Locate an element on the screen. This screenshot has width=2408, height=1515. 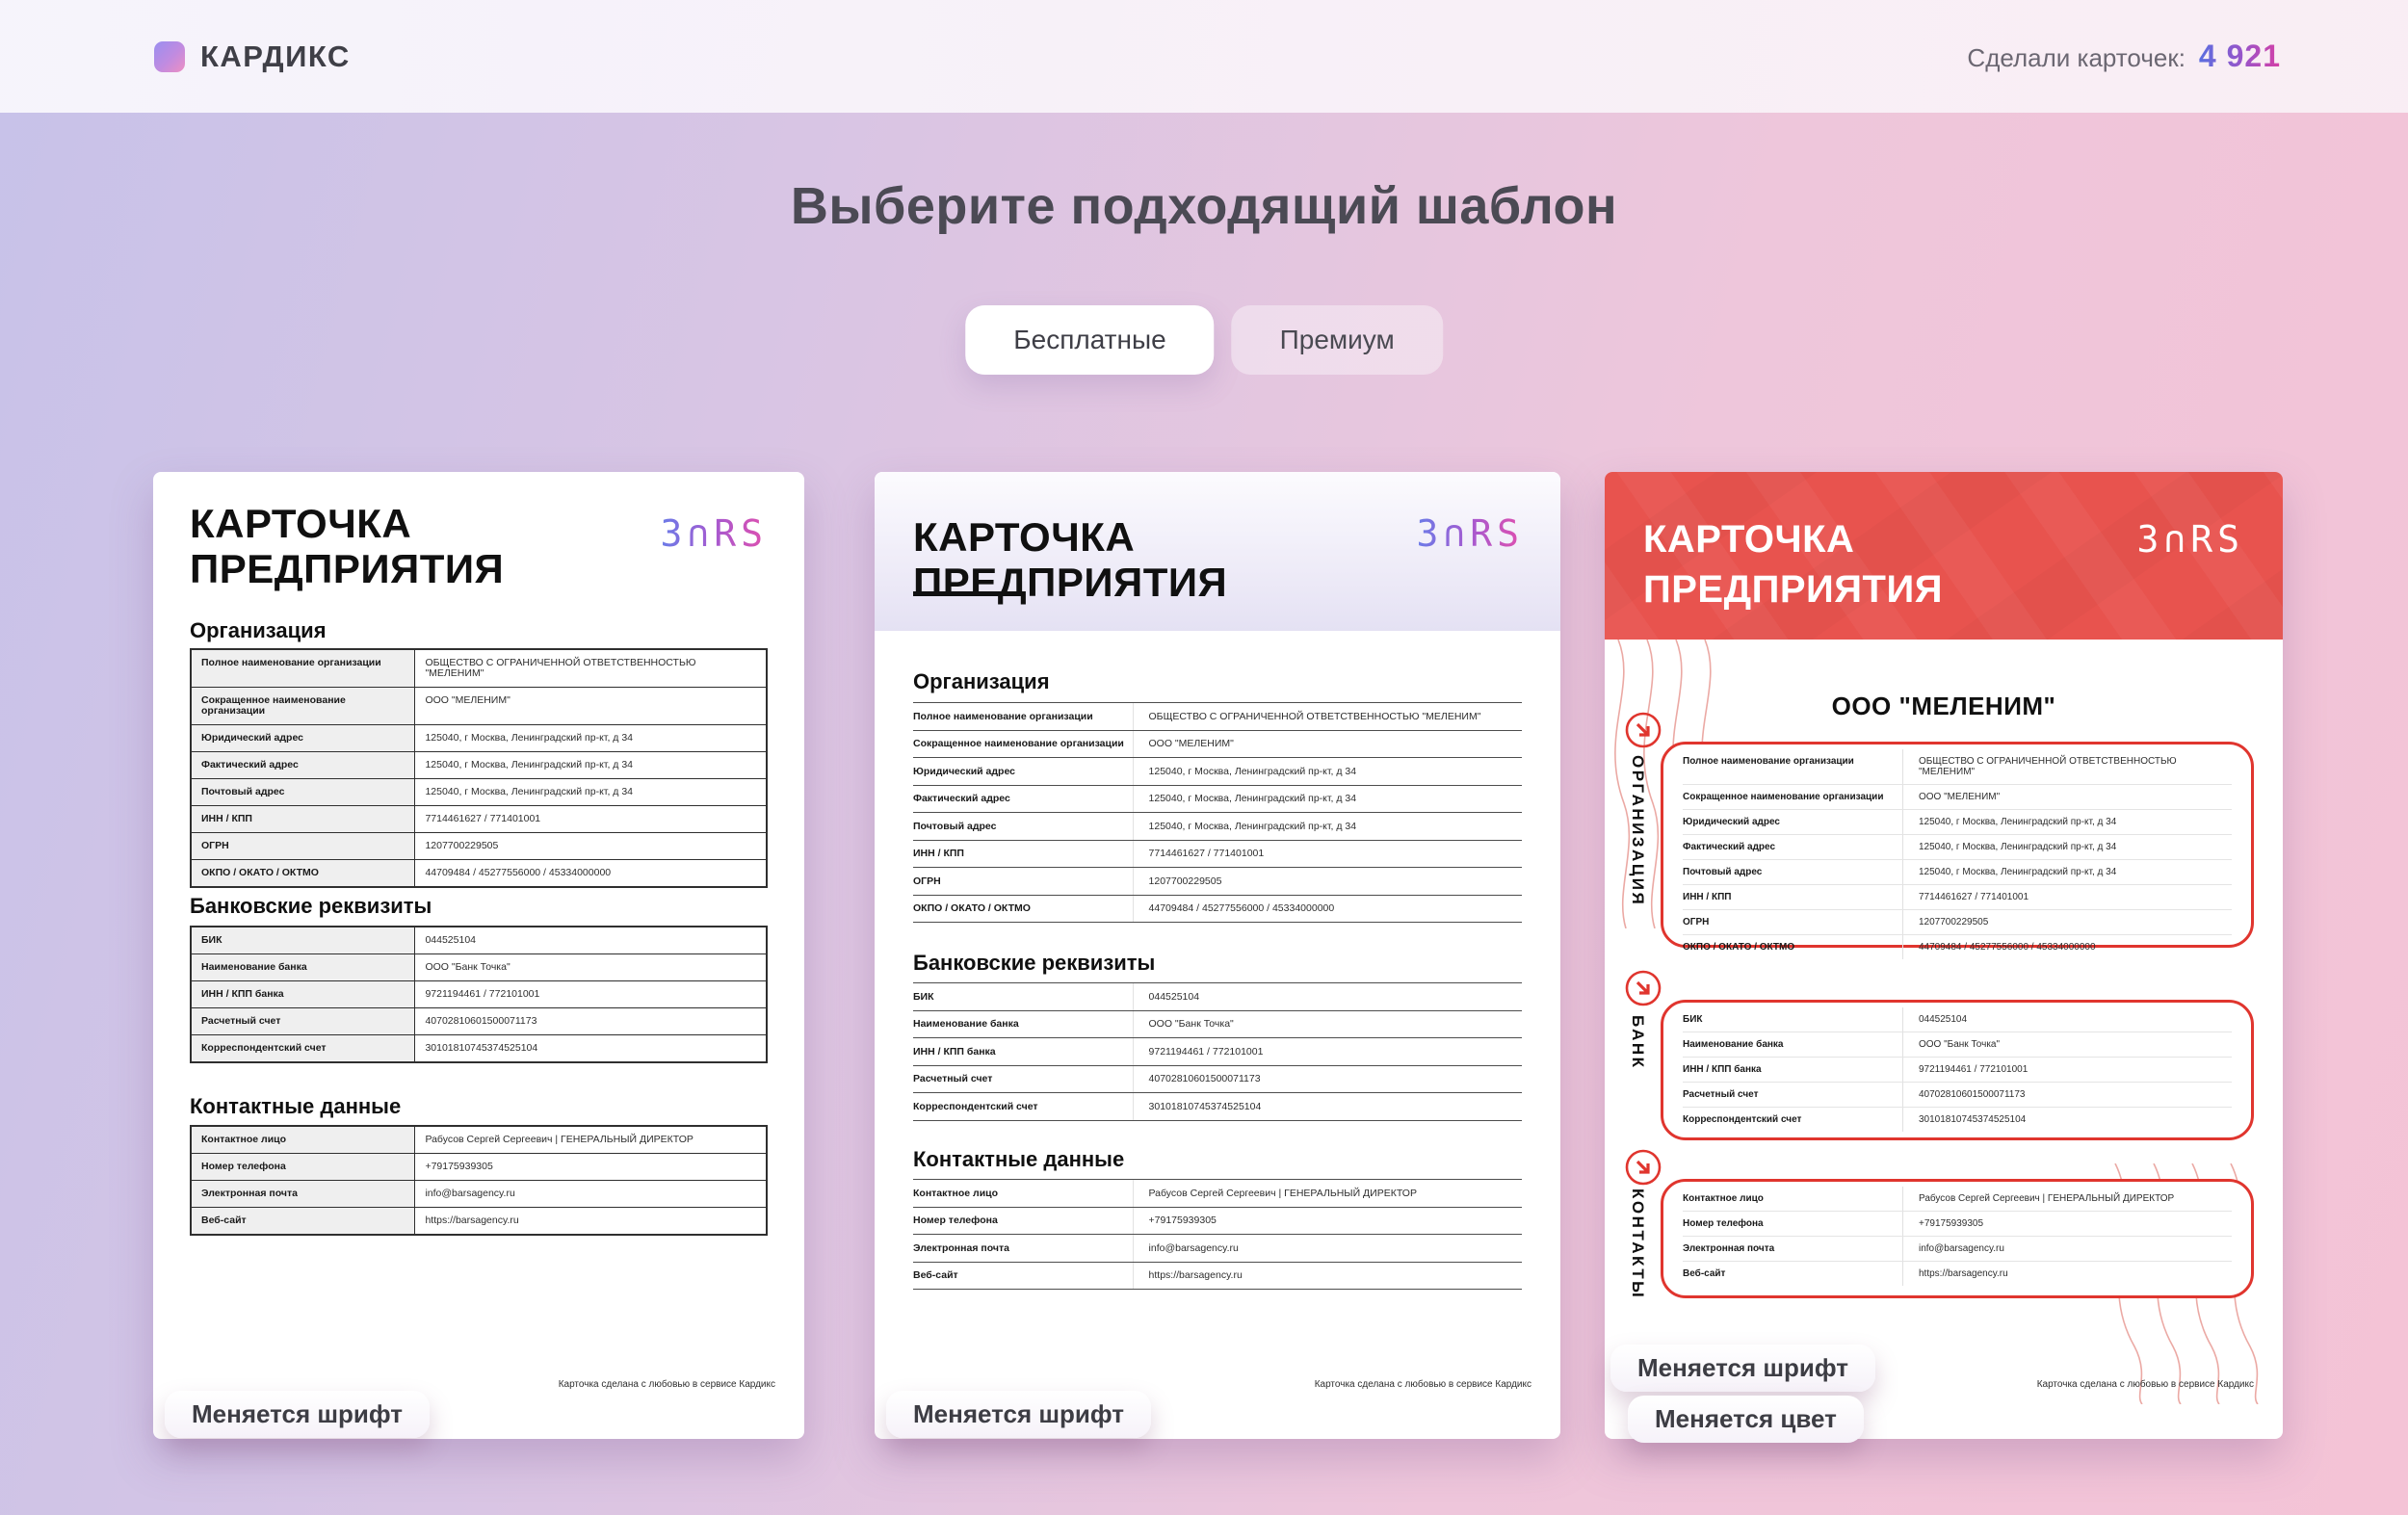
side-label-organization: ОРГАНИЗАЦИЯ is located at coordinates (1638, 831).